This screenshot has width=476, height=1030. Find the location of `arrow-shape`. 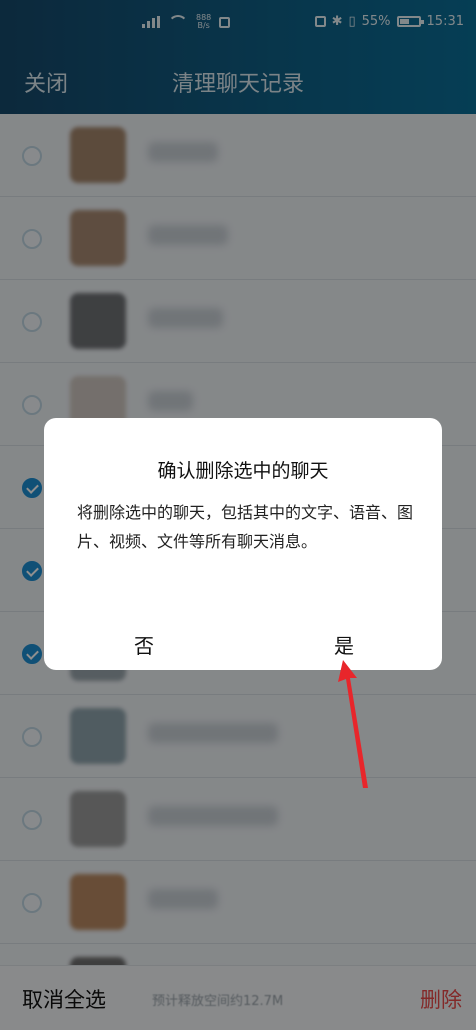

arrow-shape is located at coordinates (353, 724).